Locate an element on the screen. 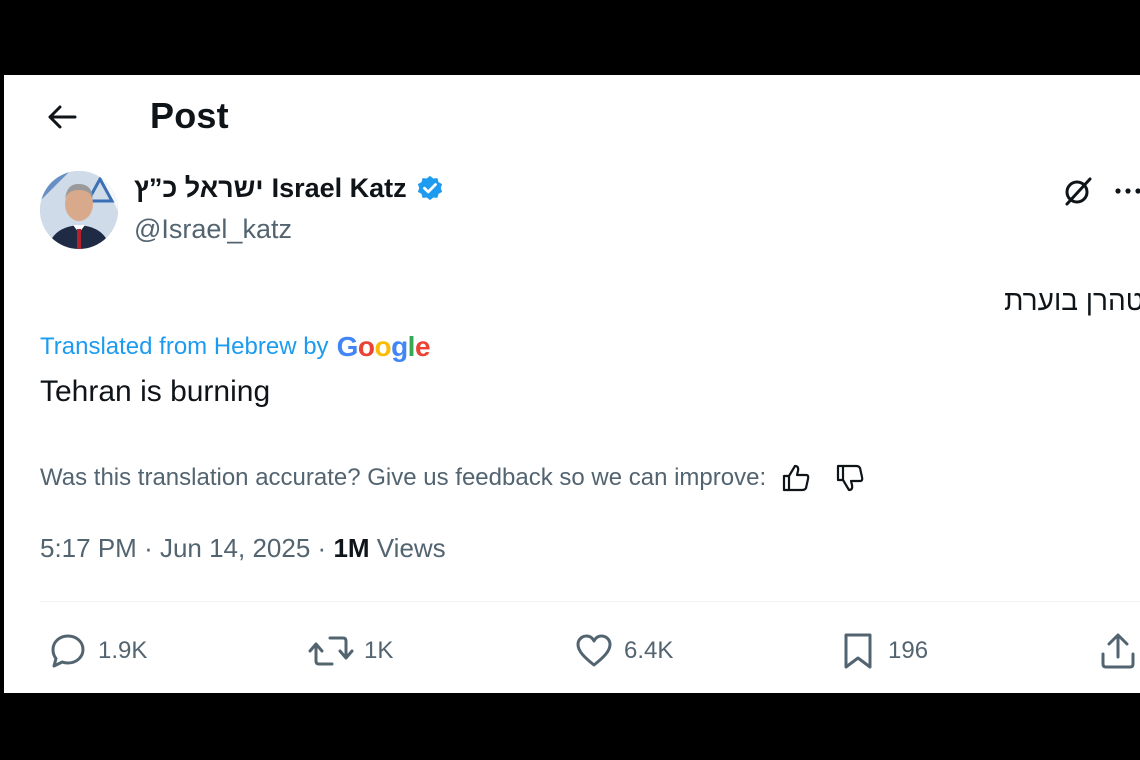 This screenshot has height=760, width=1140. back-button is located at coordinates (62, 117).